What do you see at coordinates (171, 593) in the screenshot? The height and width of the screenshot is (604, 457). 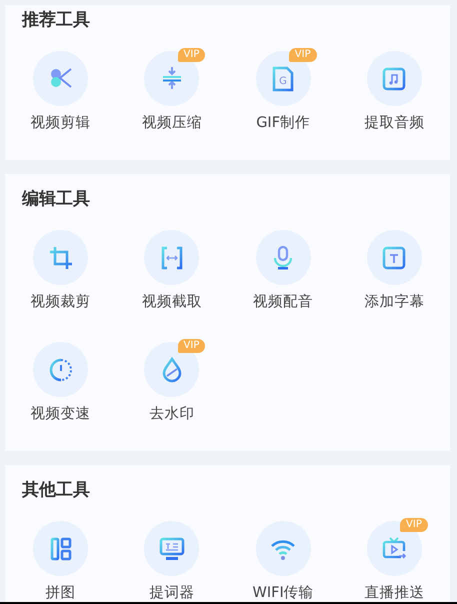 I see `tool-label: 提词器` at bounding box center [171, 593].